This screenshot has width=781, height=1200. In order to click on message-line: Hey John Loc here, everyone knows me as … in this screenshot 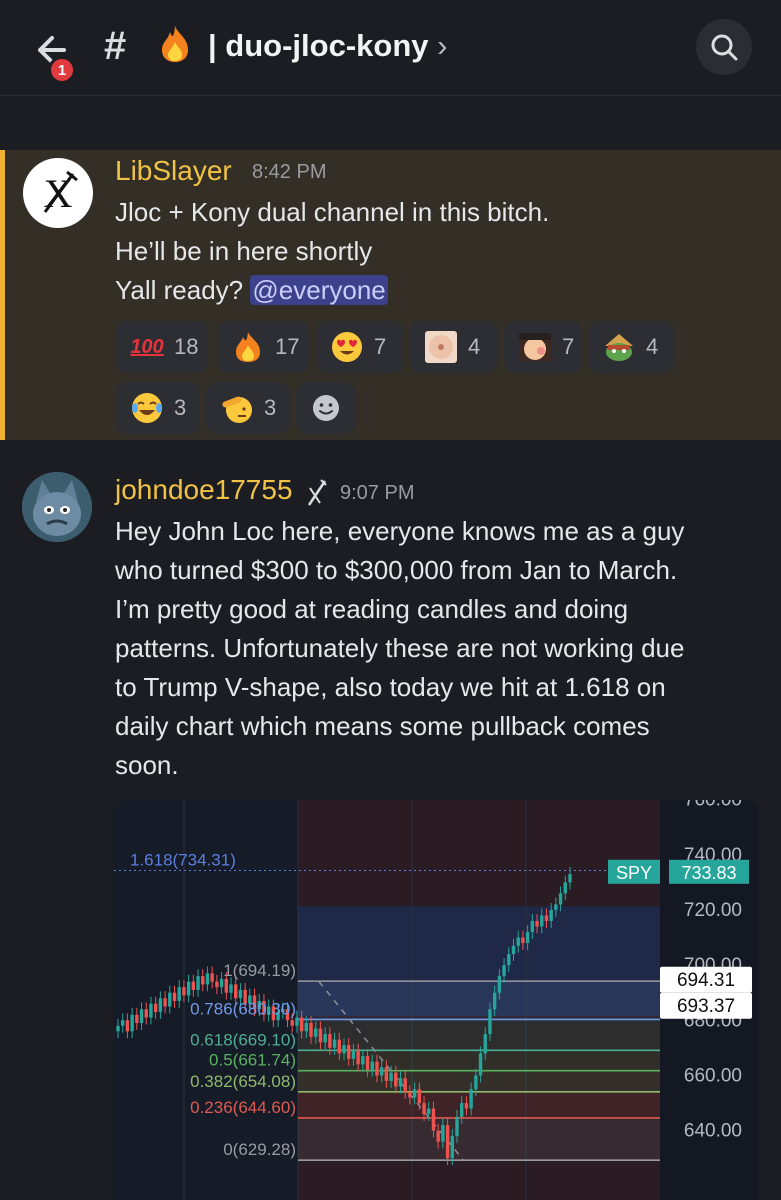, I will do `click(400, 531)`.